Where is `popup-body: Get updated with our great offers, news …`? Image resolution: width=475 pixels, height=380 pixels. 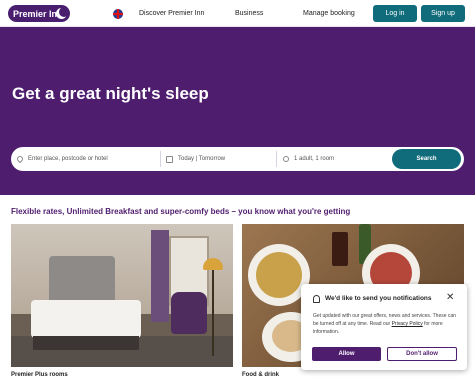 popup-body: Get updated with our great offers, news … is located at coordinates (386, 324).